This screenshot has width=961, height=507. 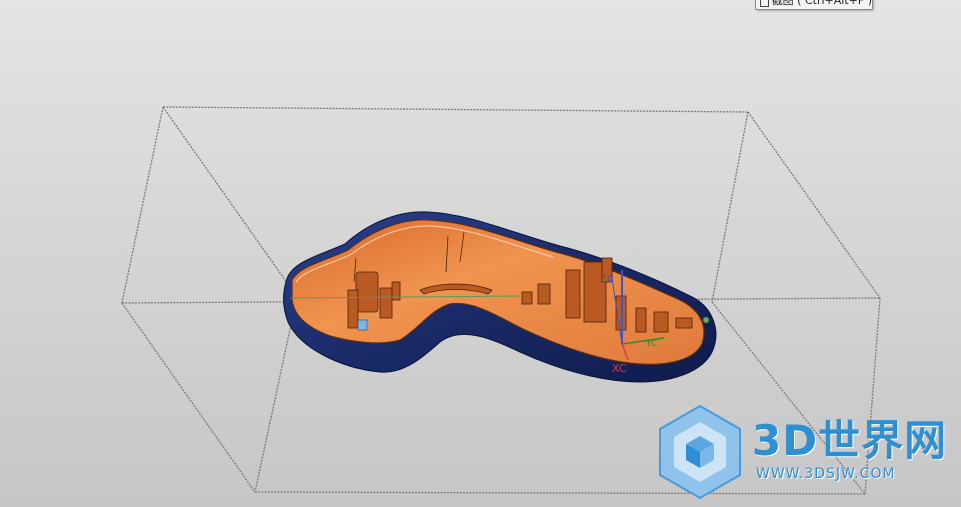 I want to click on watermark-url: WWW.3DSJW.COM, so click(x=826, y=474).